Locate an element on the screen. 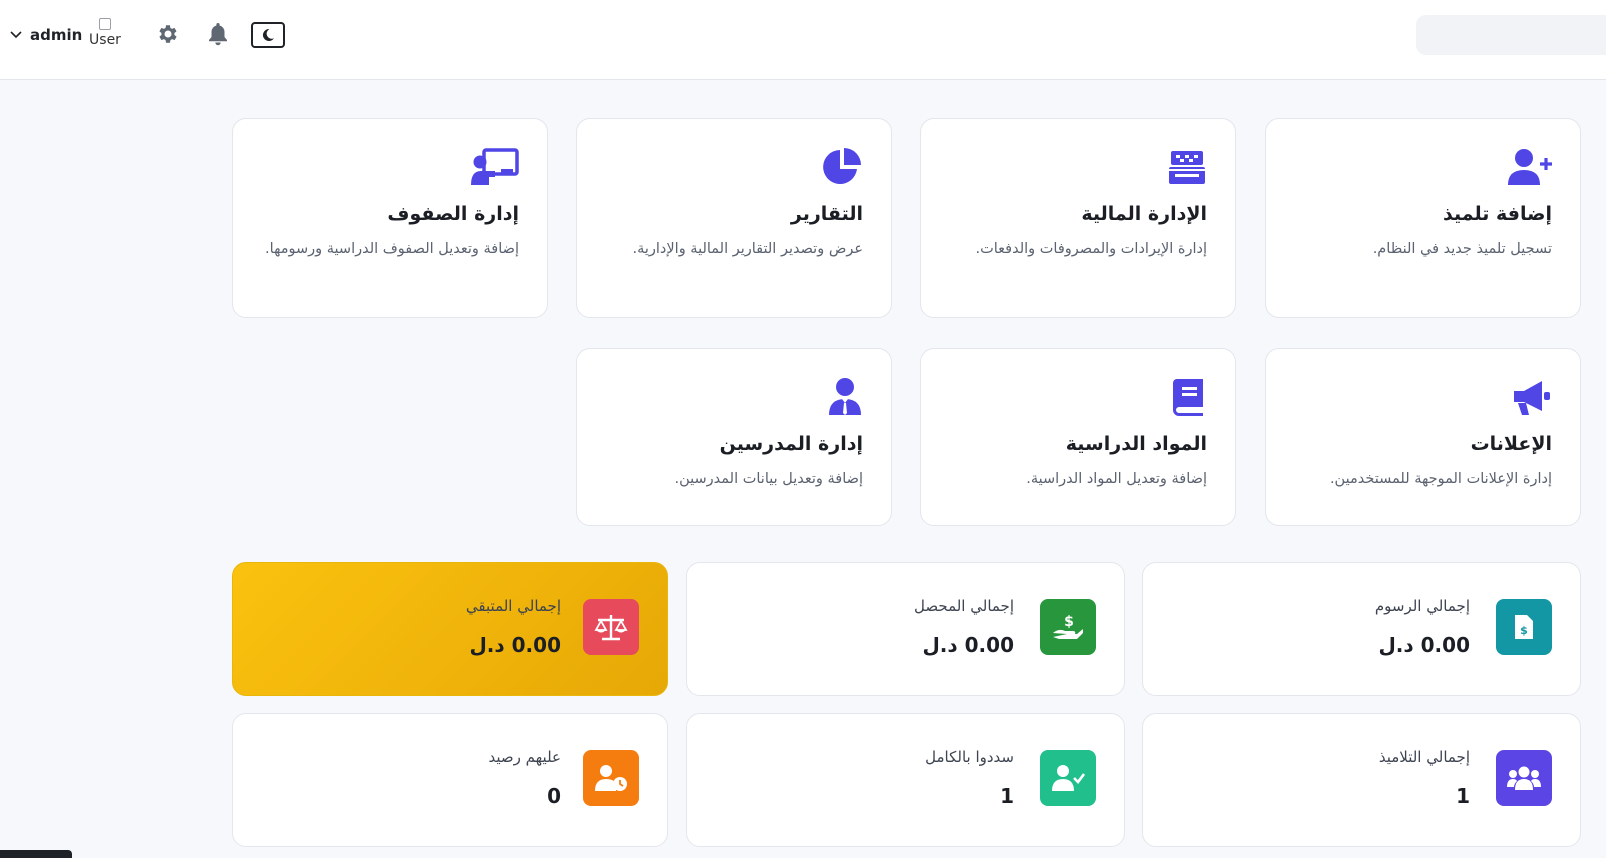  user-check-icon is located at coordinates (1068, 778).